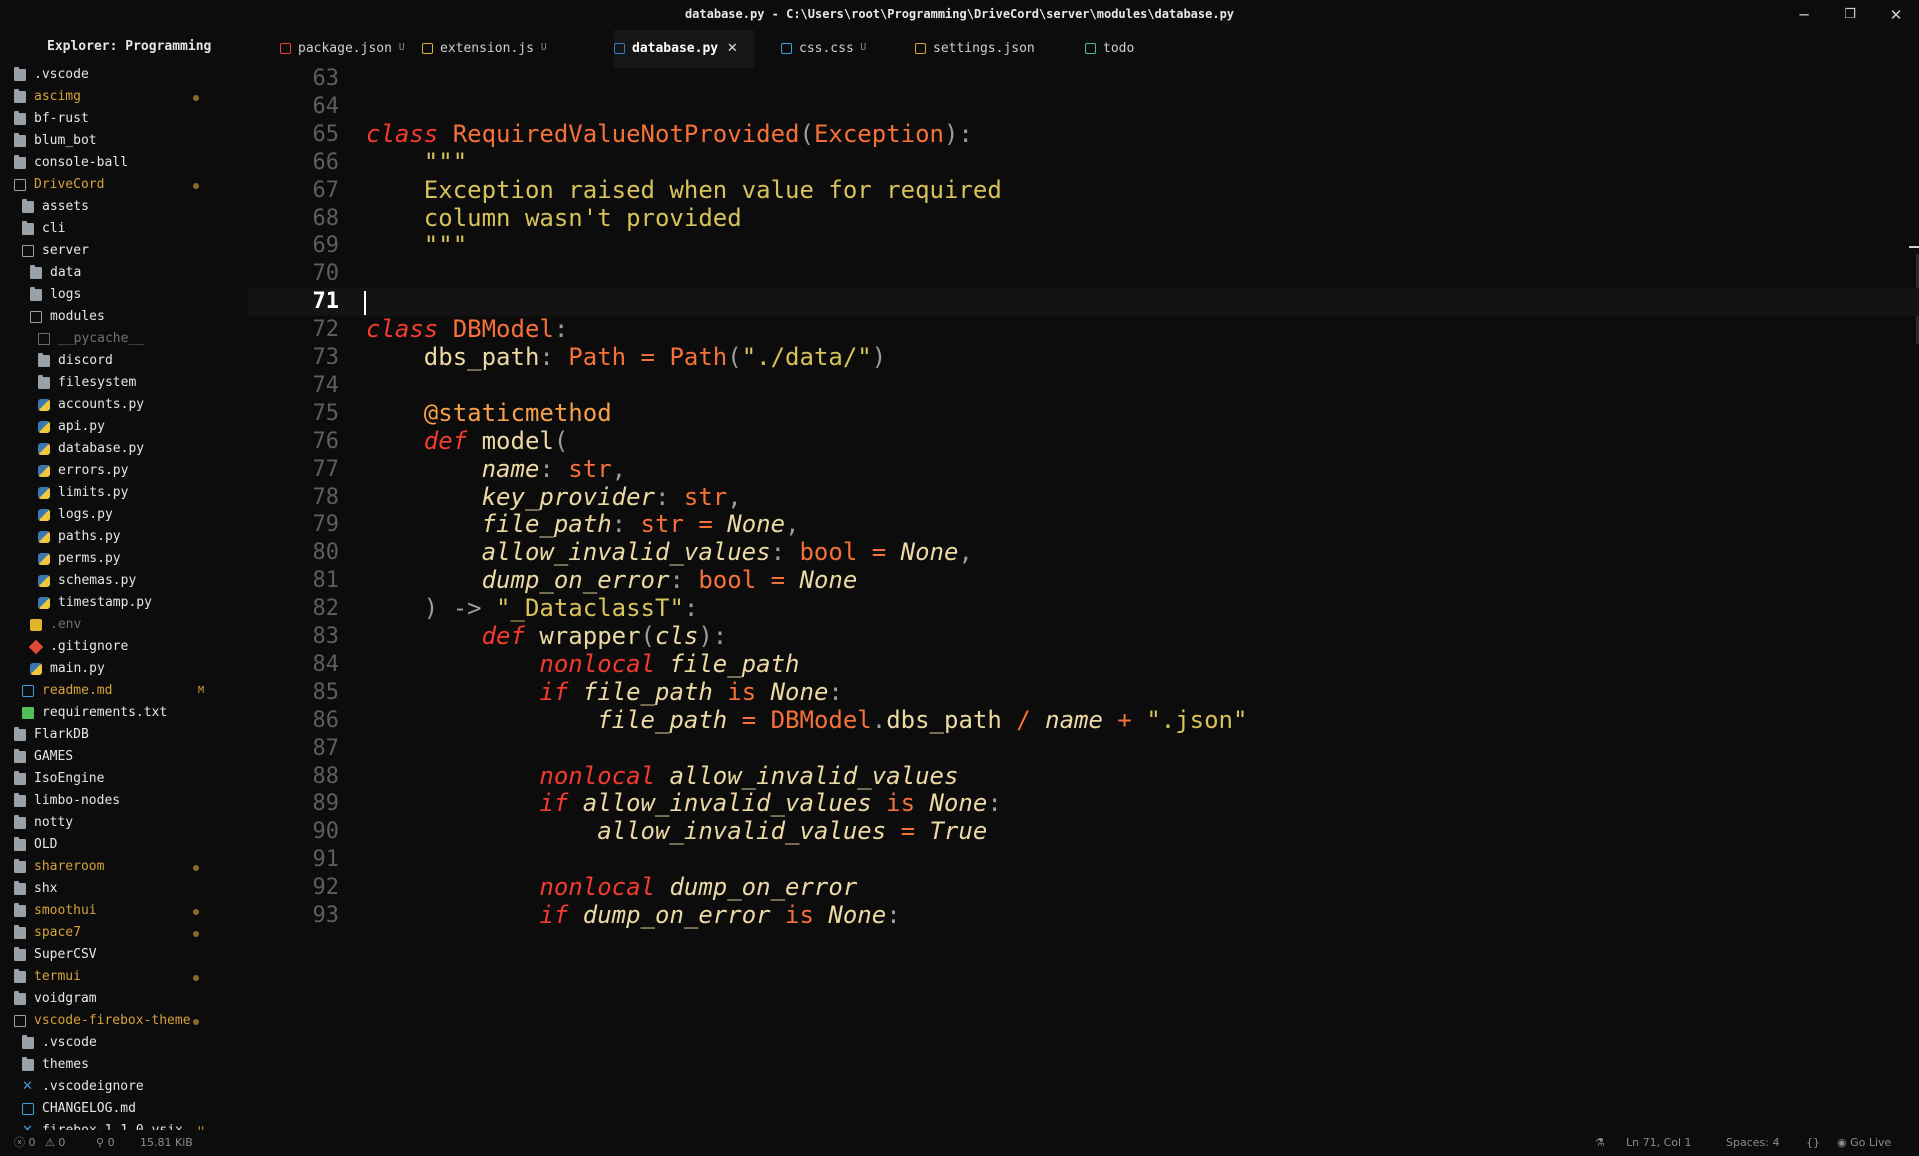 The image size is (1919, 1156). I want to click on restore-button: ❐, so click(1850, 15).